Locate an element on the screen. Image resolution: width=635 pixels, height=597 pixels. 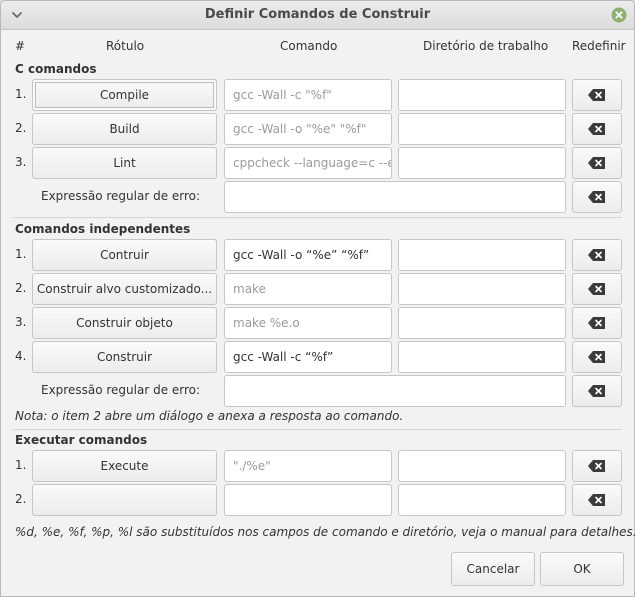
command-field: cppcheck --language=c --er is located at coordinates (308, 163).